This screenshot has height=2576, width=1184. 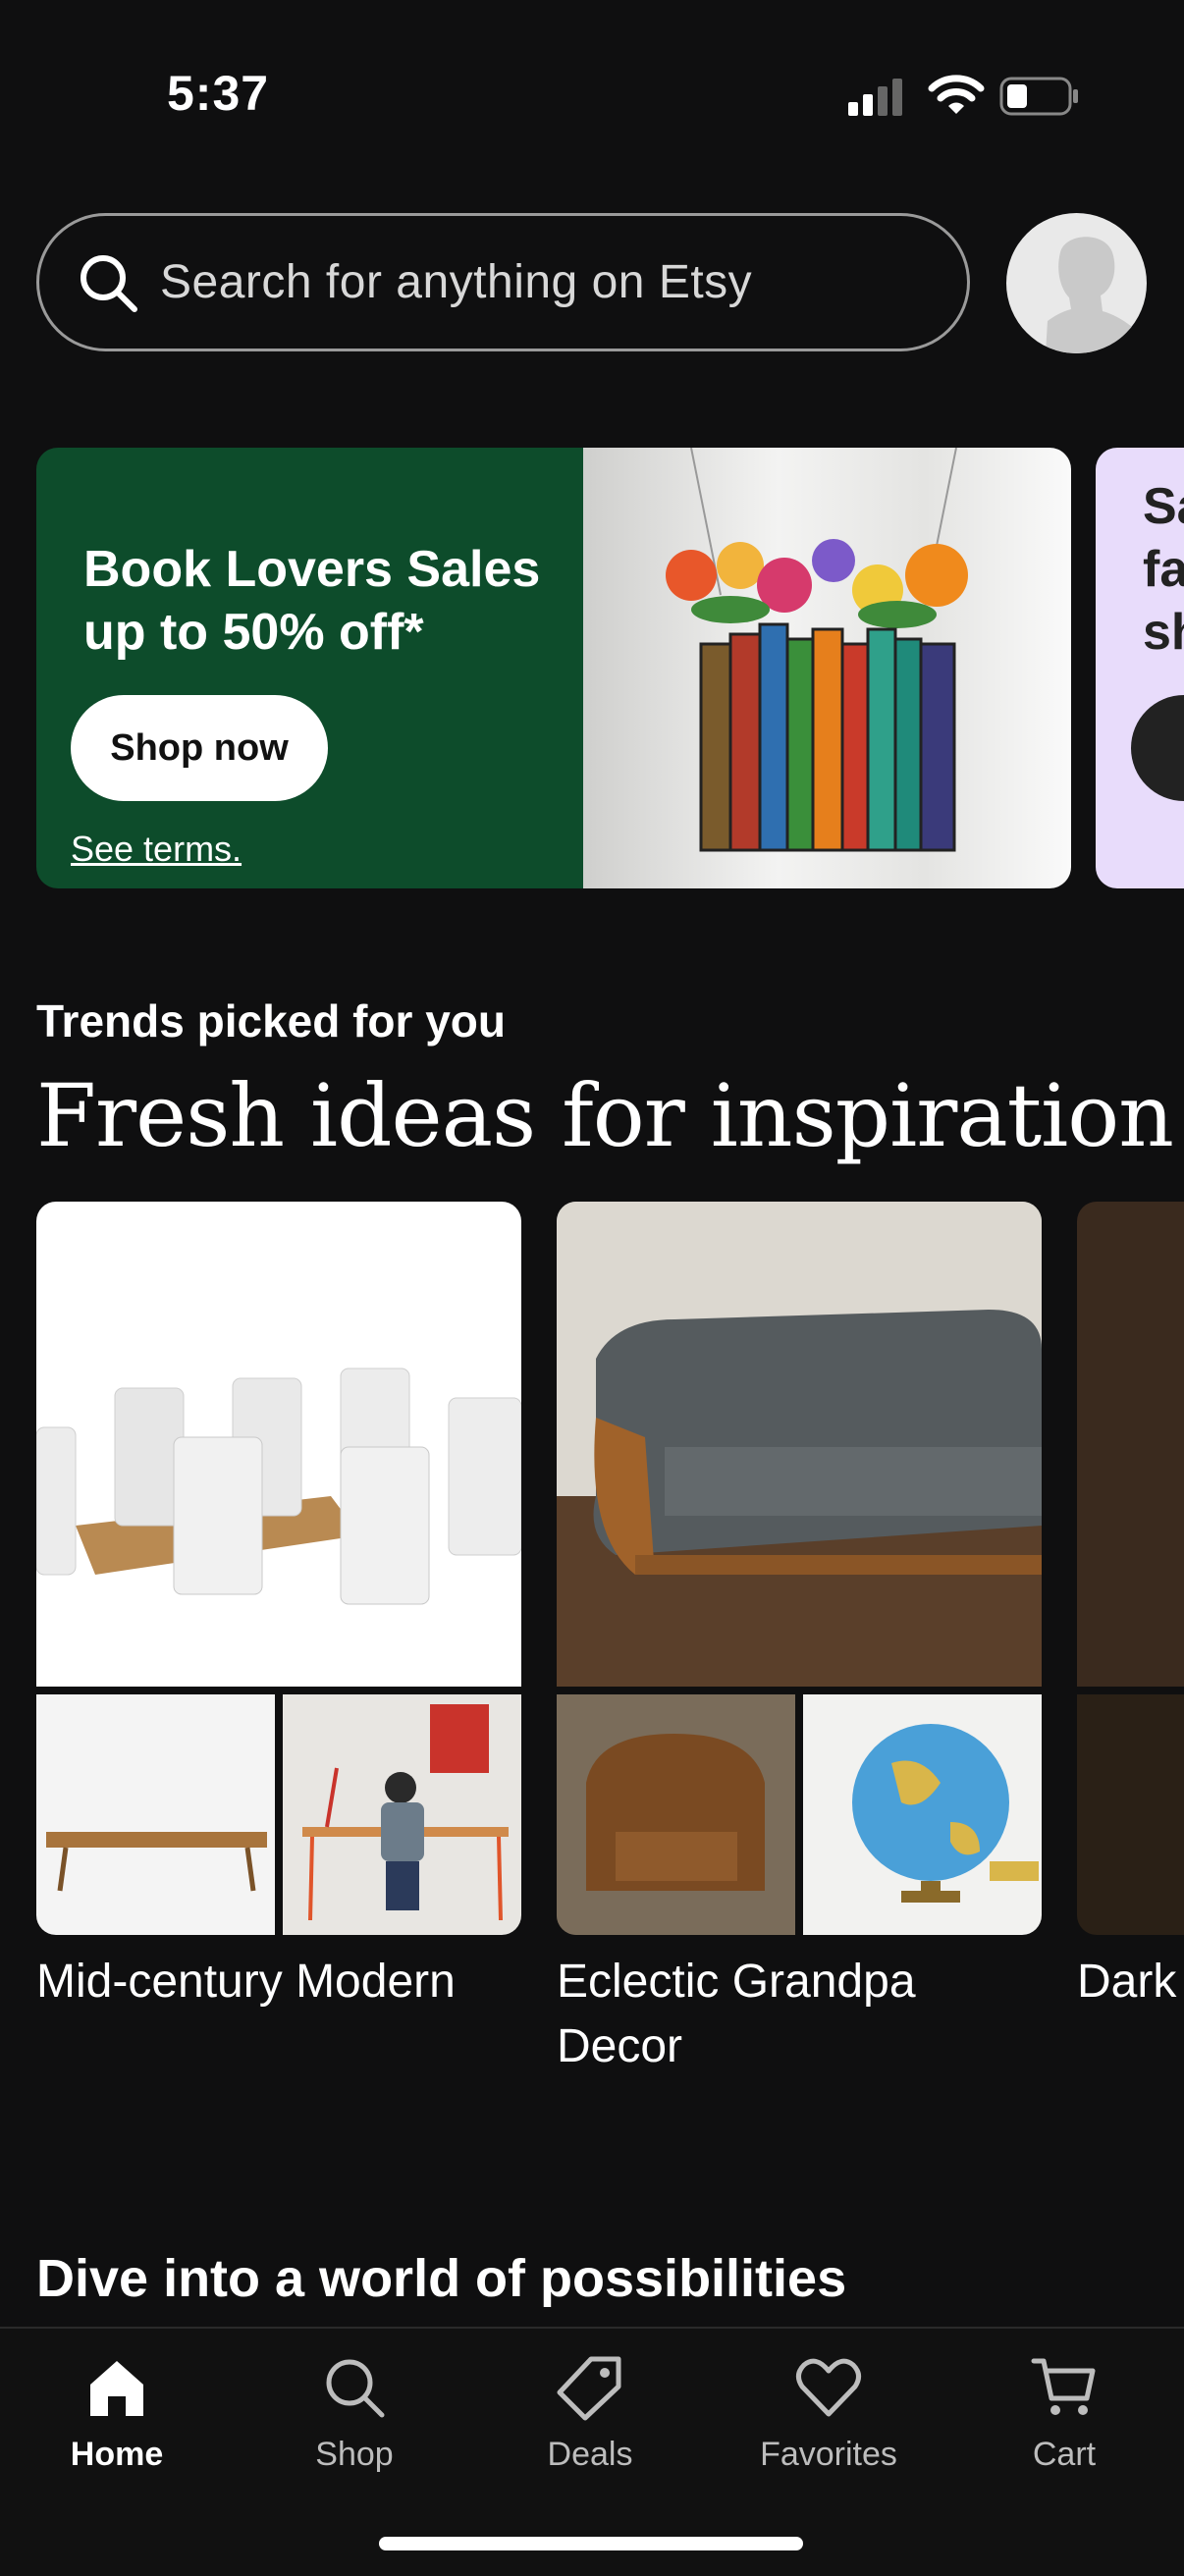 I want to click on battery-icon, so click(x=1038, y=96).